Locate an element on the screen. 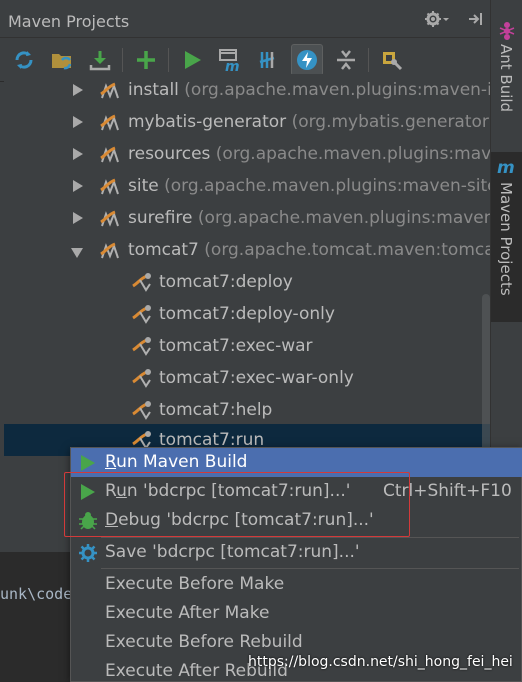 The image size is (522, 682). panel-title: Maven Projects is located at coordinates (69, 21).